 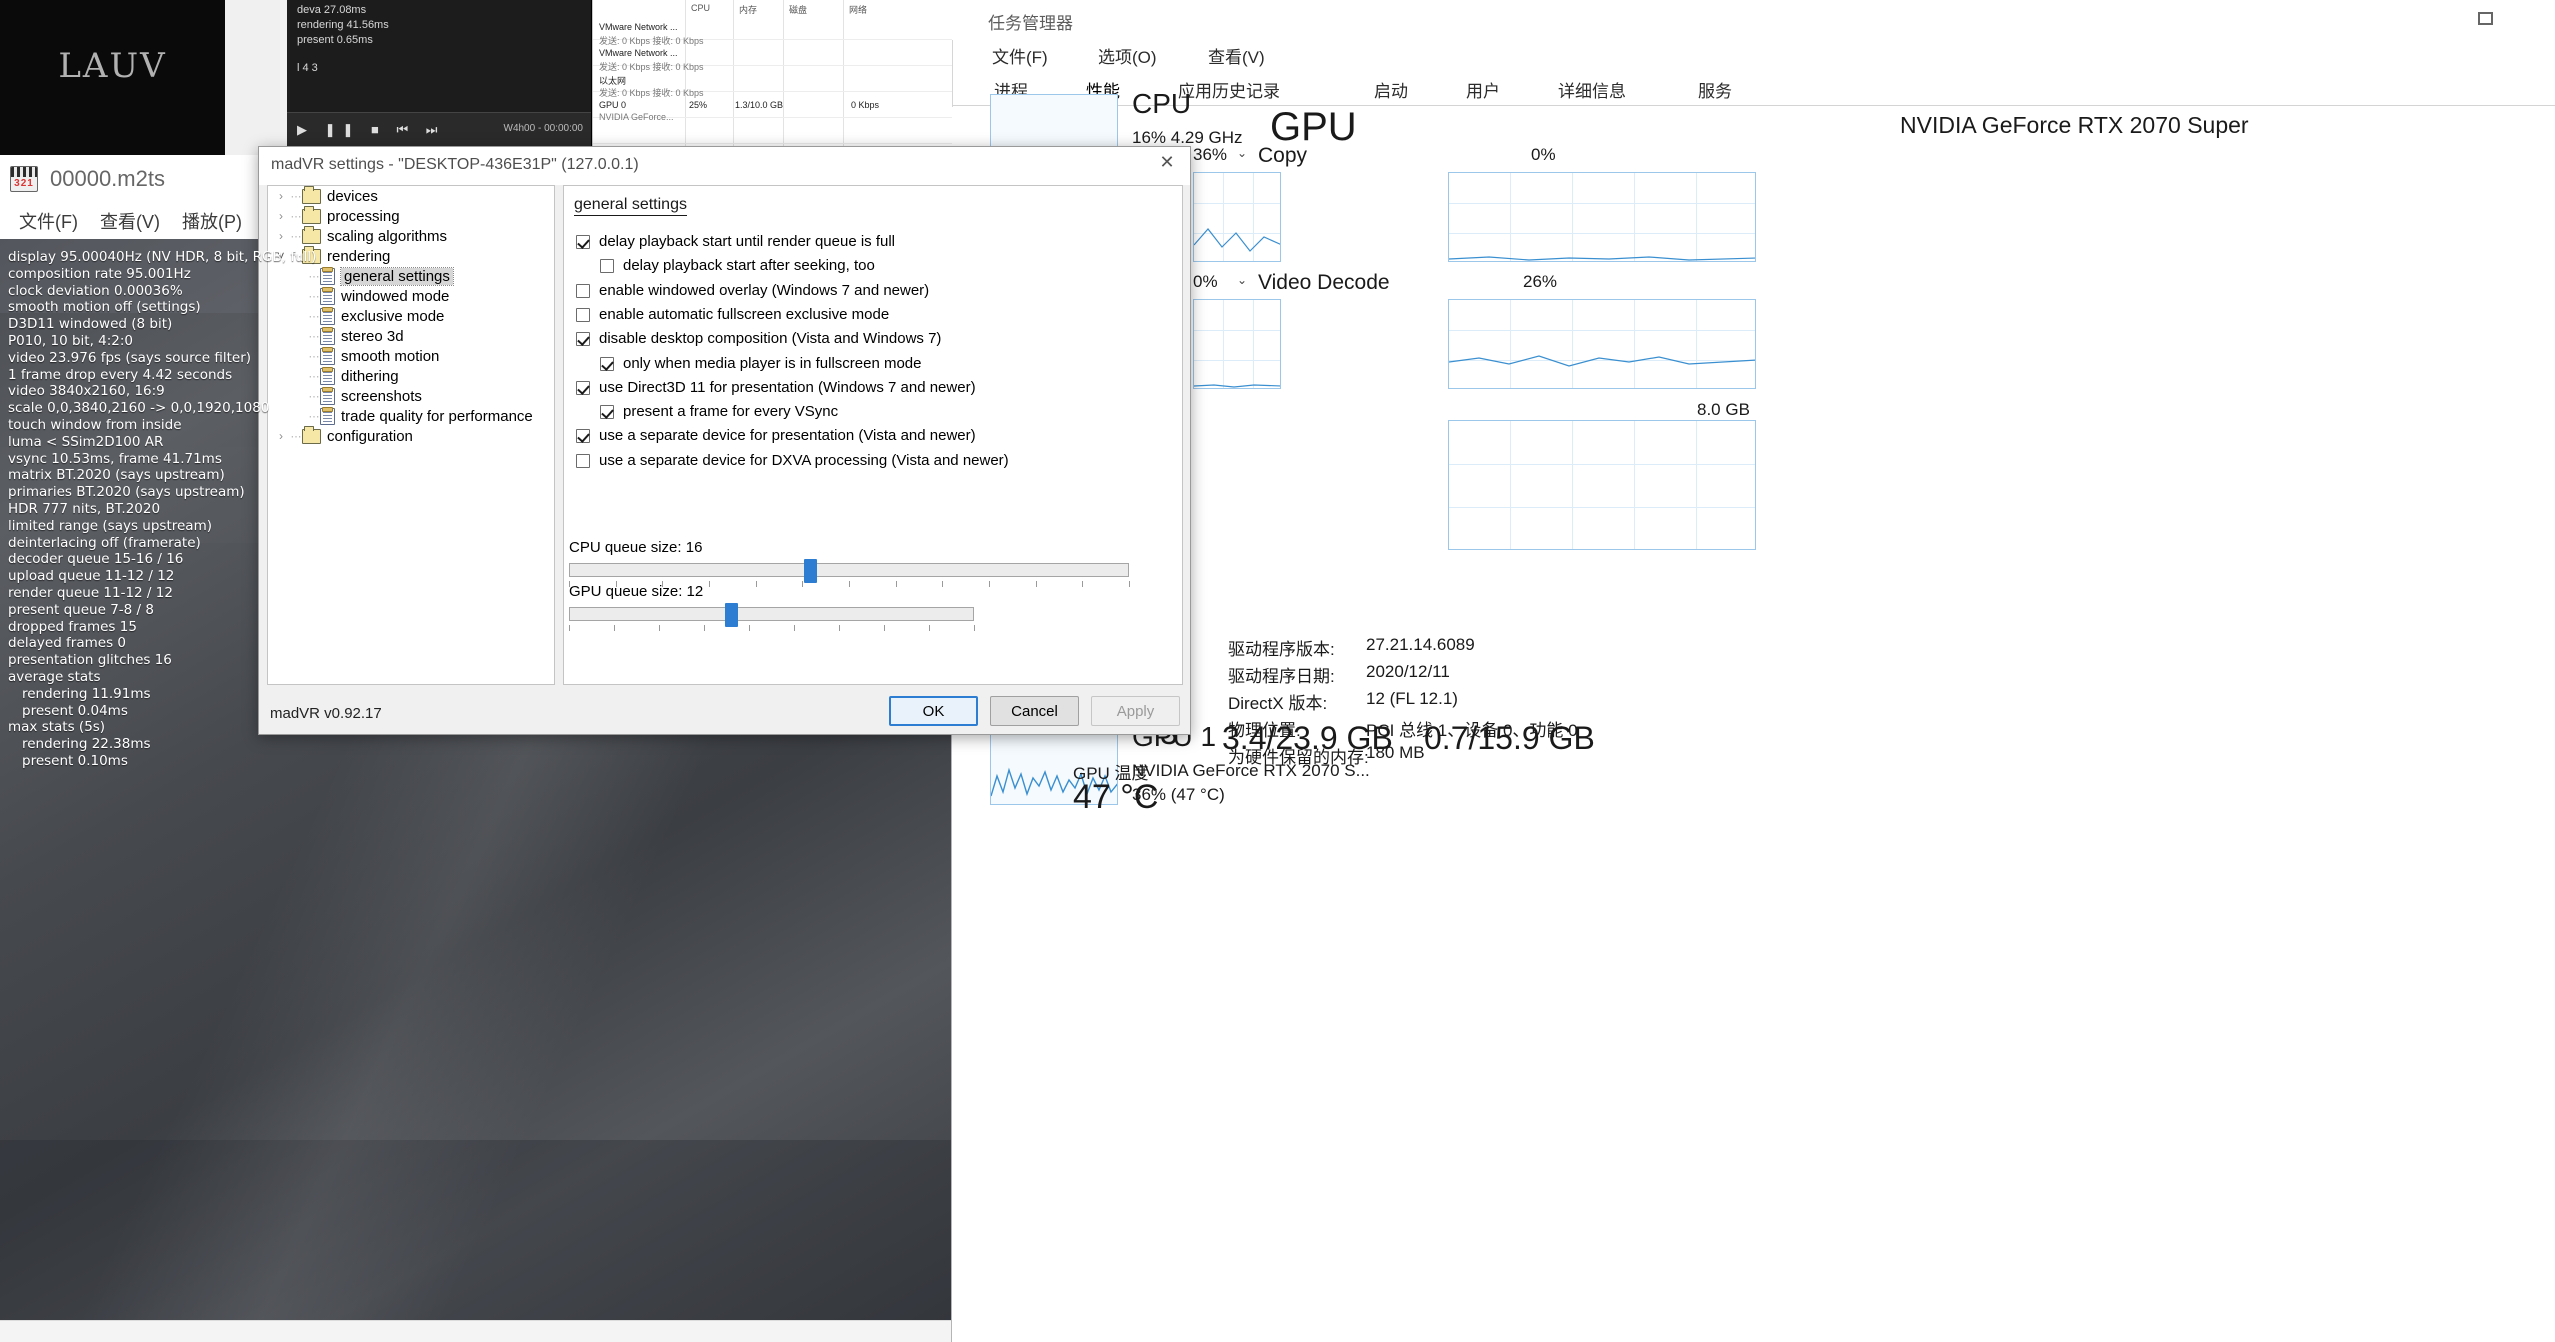 I want to click on menu-file: 文件(F), so click(x=1020, y=55).